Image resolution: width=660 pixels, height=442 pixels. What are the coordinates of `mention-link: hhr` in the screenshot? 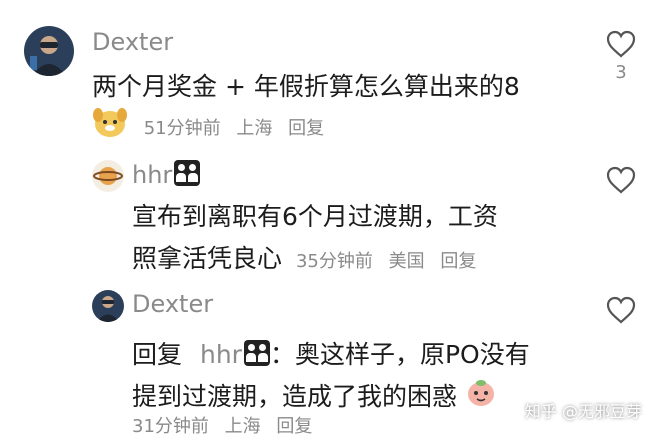 It's located at (235, 354).